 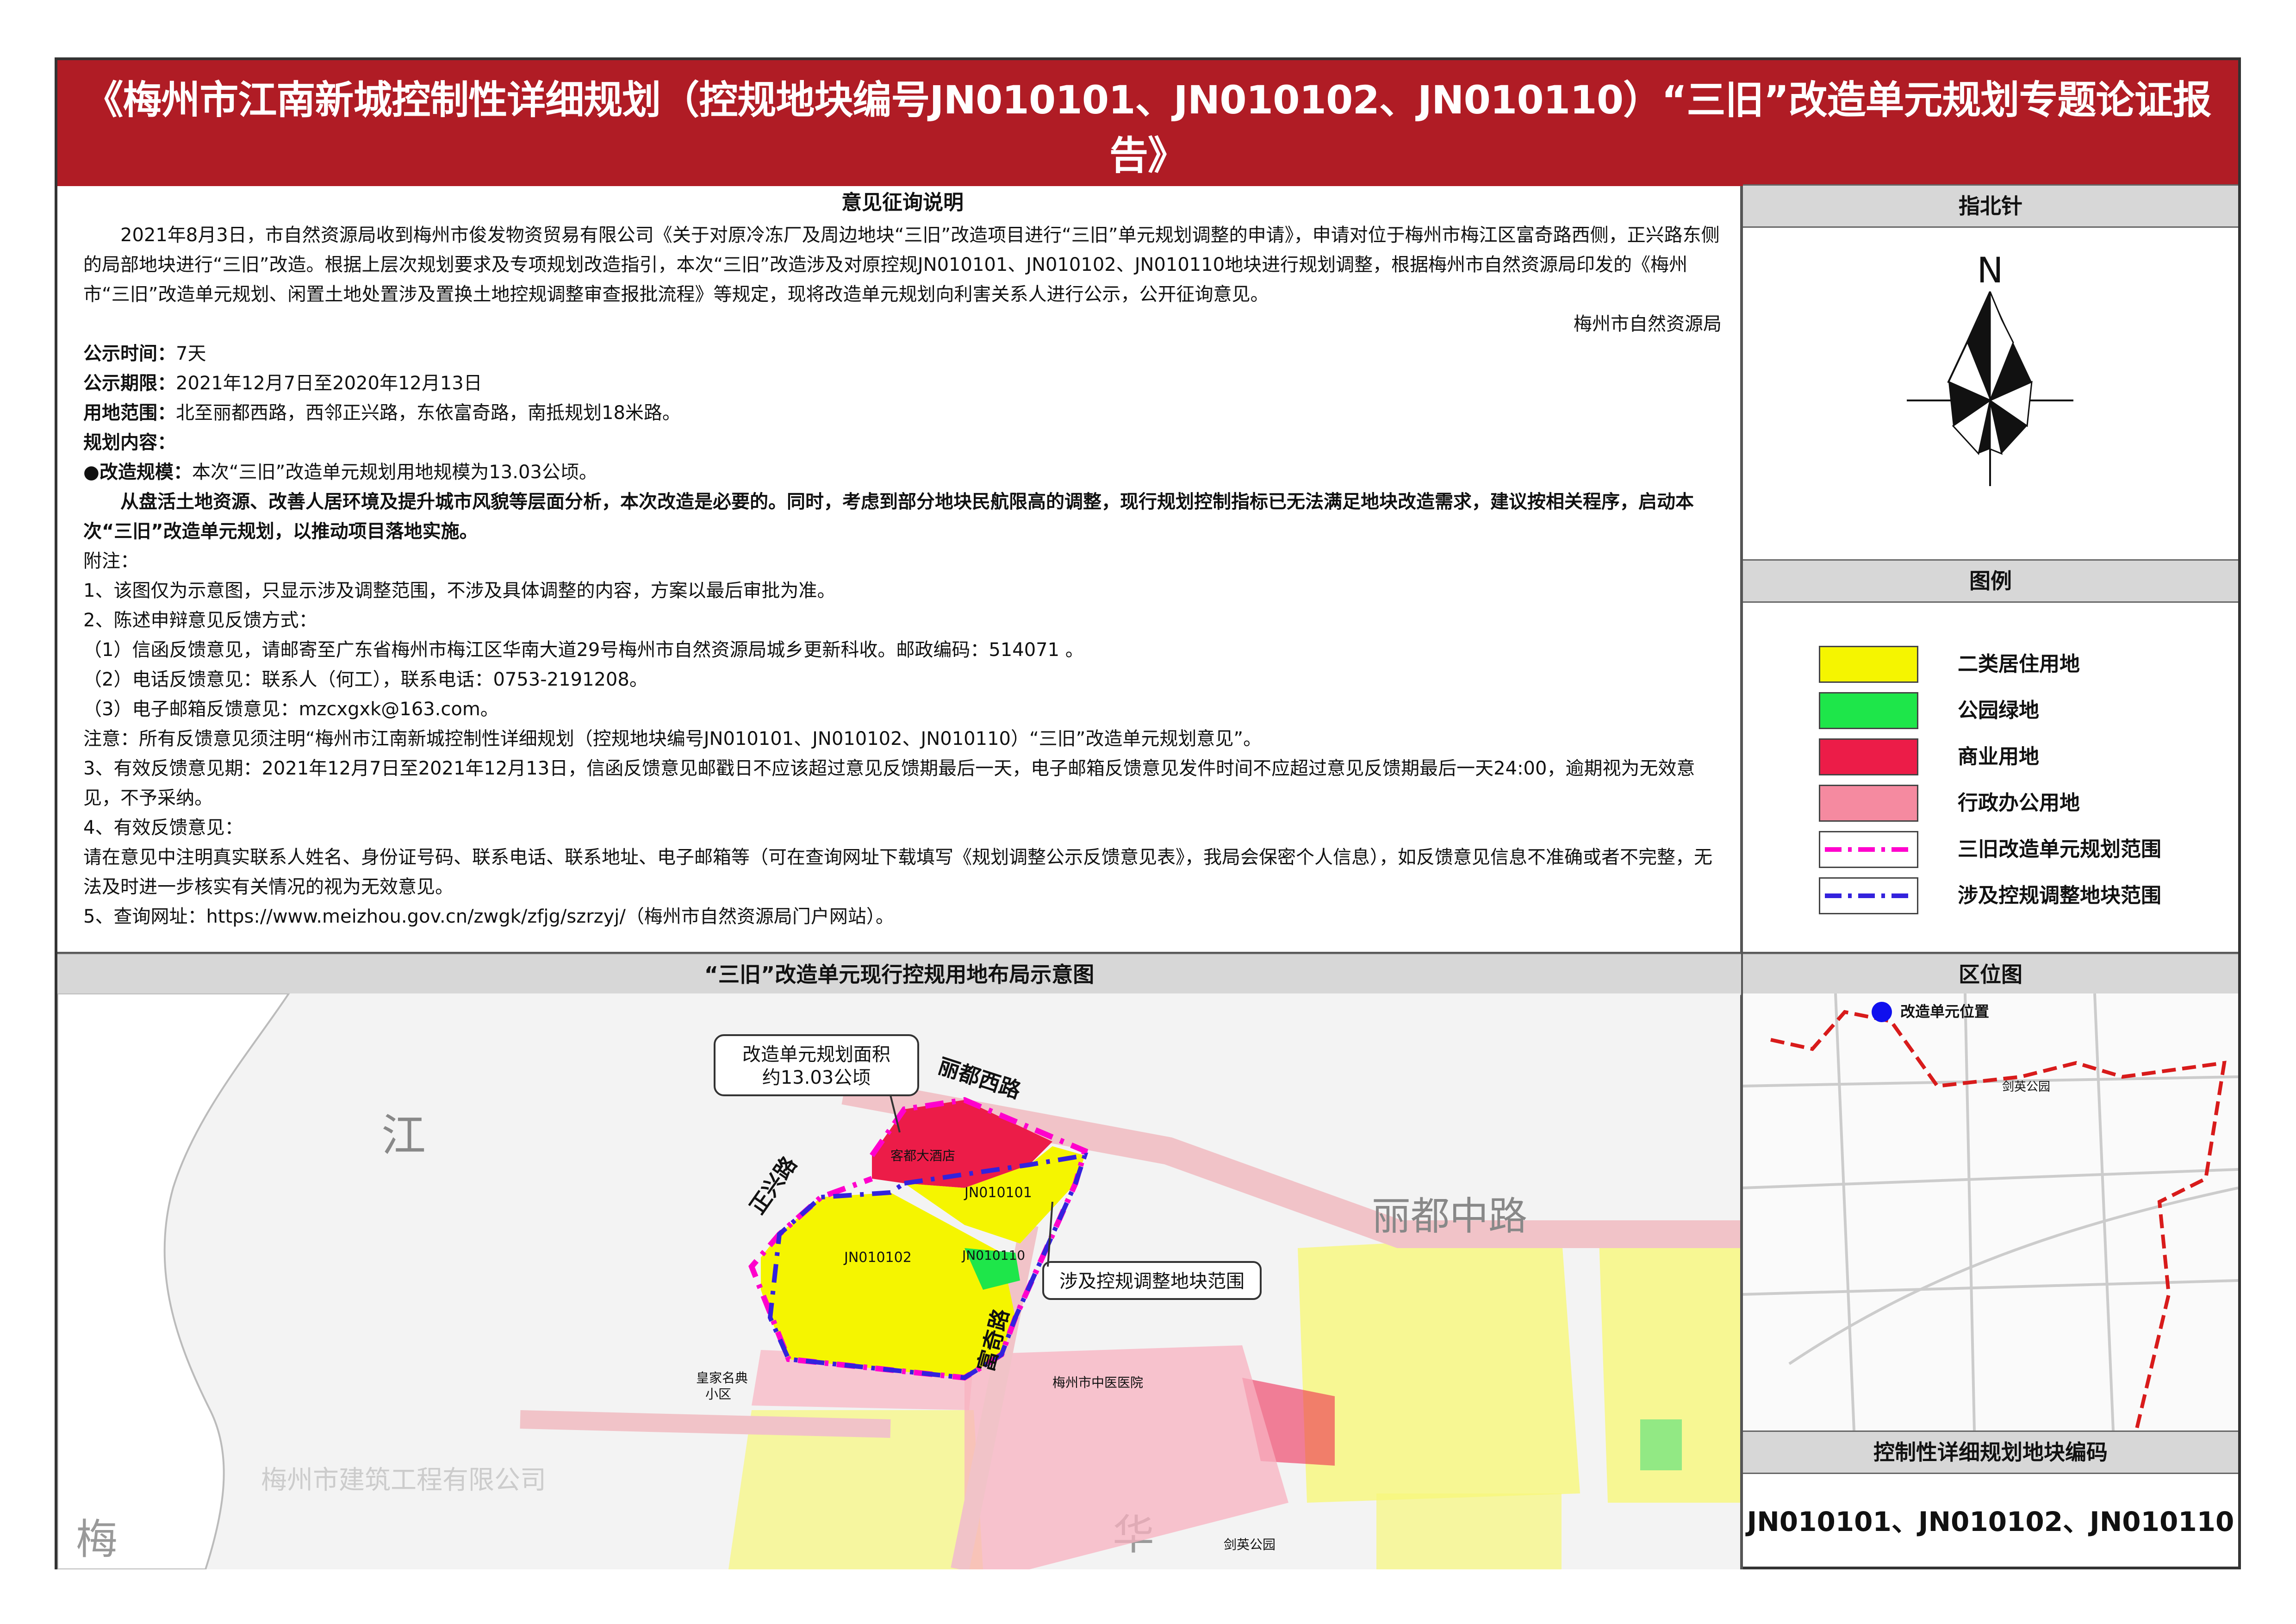 What do you see at coordinates (1990, 270) in the screenshot?
I see `north-label: N` at bounding box center [1990, 270].